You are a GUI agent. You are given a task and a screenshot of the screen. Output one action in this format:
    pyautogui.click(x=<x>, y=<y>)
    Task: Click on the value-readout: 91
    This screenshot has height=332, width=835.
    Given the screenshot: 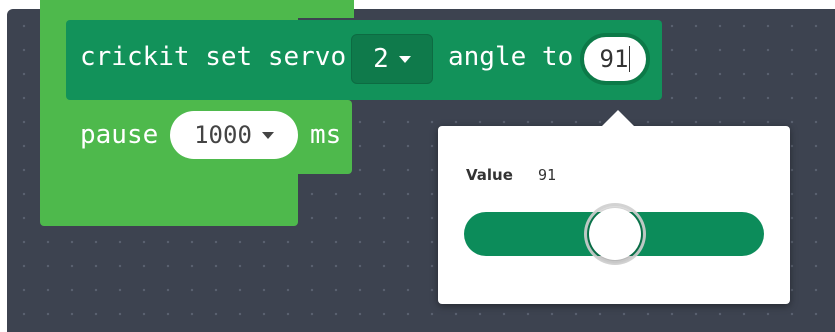 What is the action you would take?
    pyautogui.click(x=547, y=175)
    